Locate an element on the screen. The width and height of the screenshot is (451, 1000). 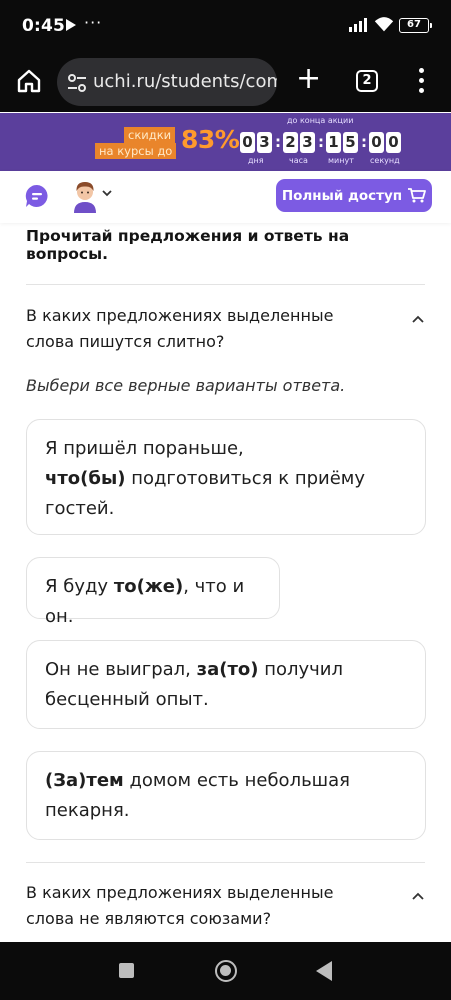
full-access-button: Полный доступ is located at coordinates (354, 195).